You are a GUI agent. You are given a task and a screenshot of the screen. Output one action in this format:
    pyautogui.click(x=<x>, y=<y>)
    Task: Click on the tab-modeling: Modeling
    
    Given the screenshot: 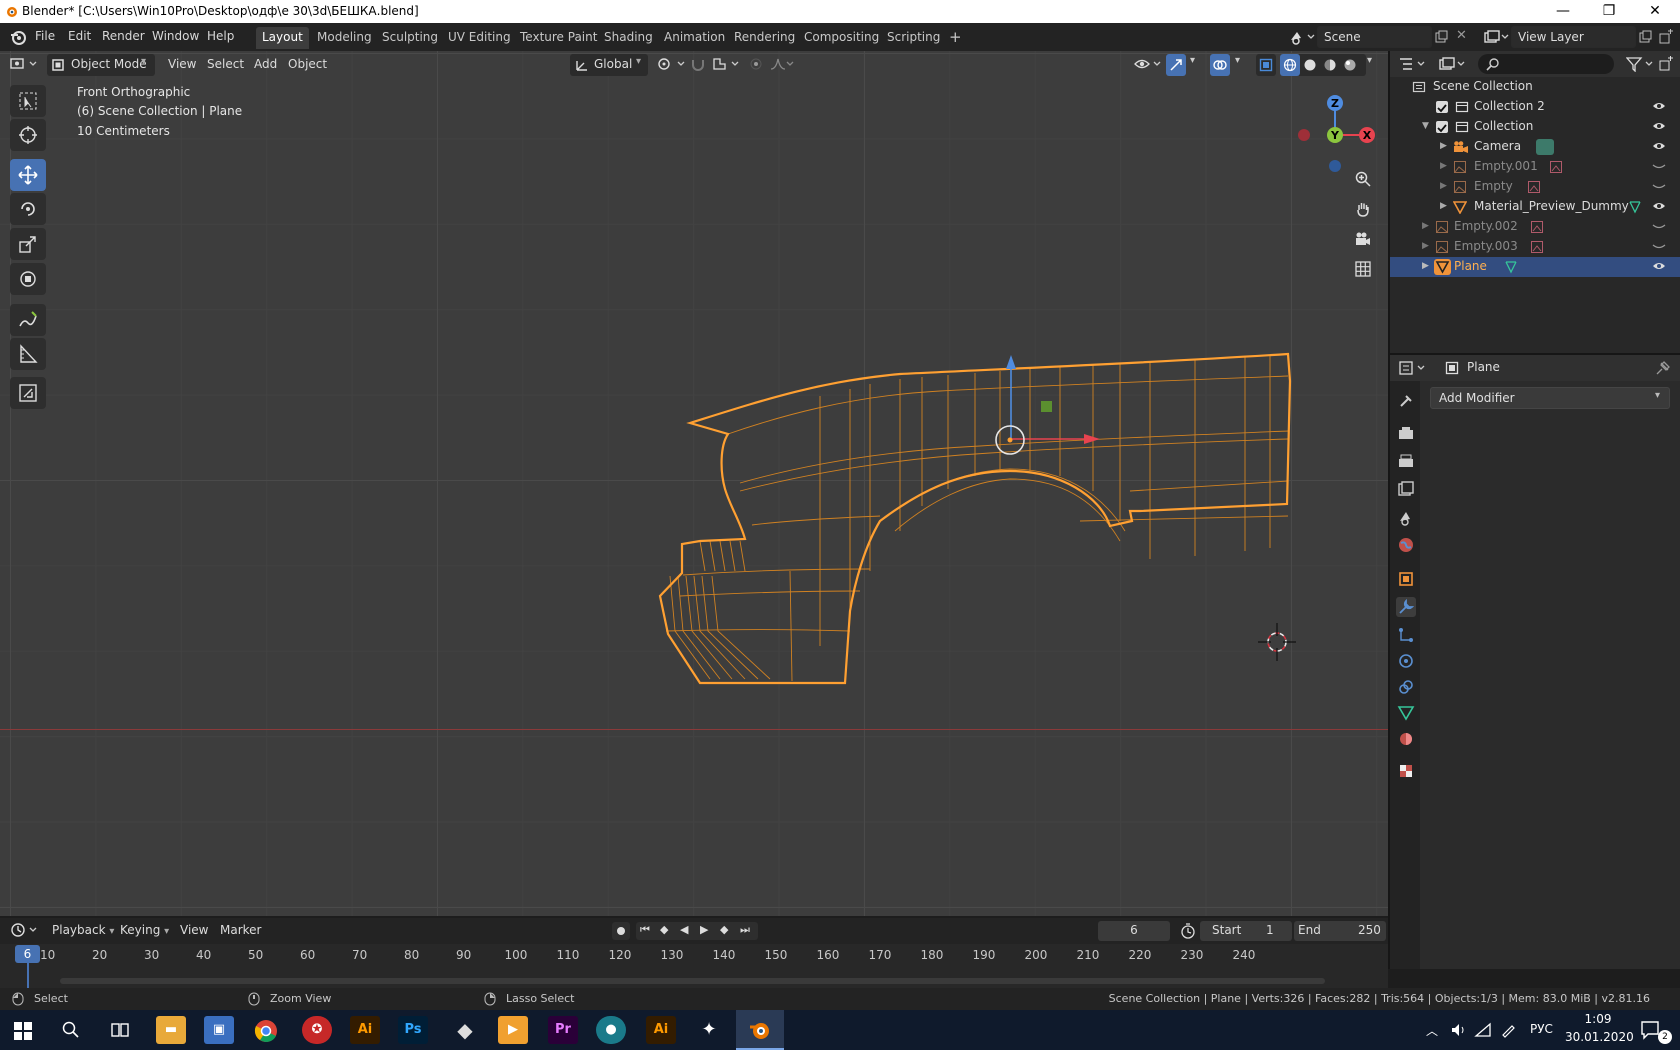 What is the action you would take?
    pyautogui.click(x=344, y=38)
    